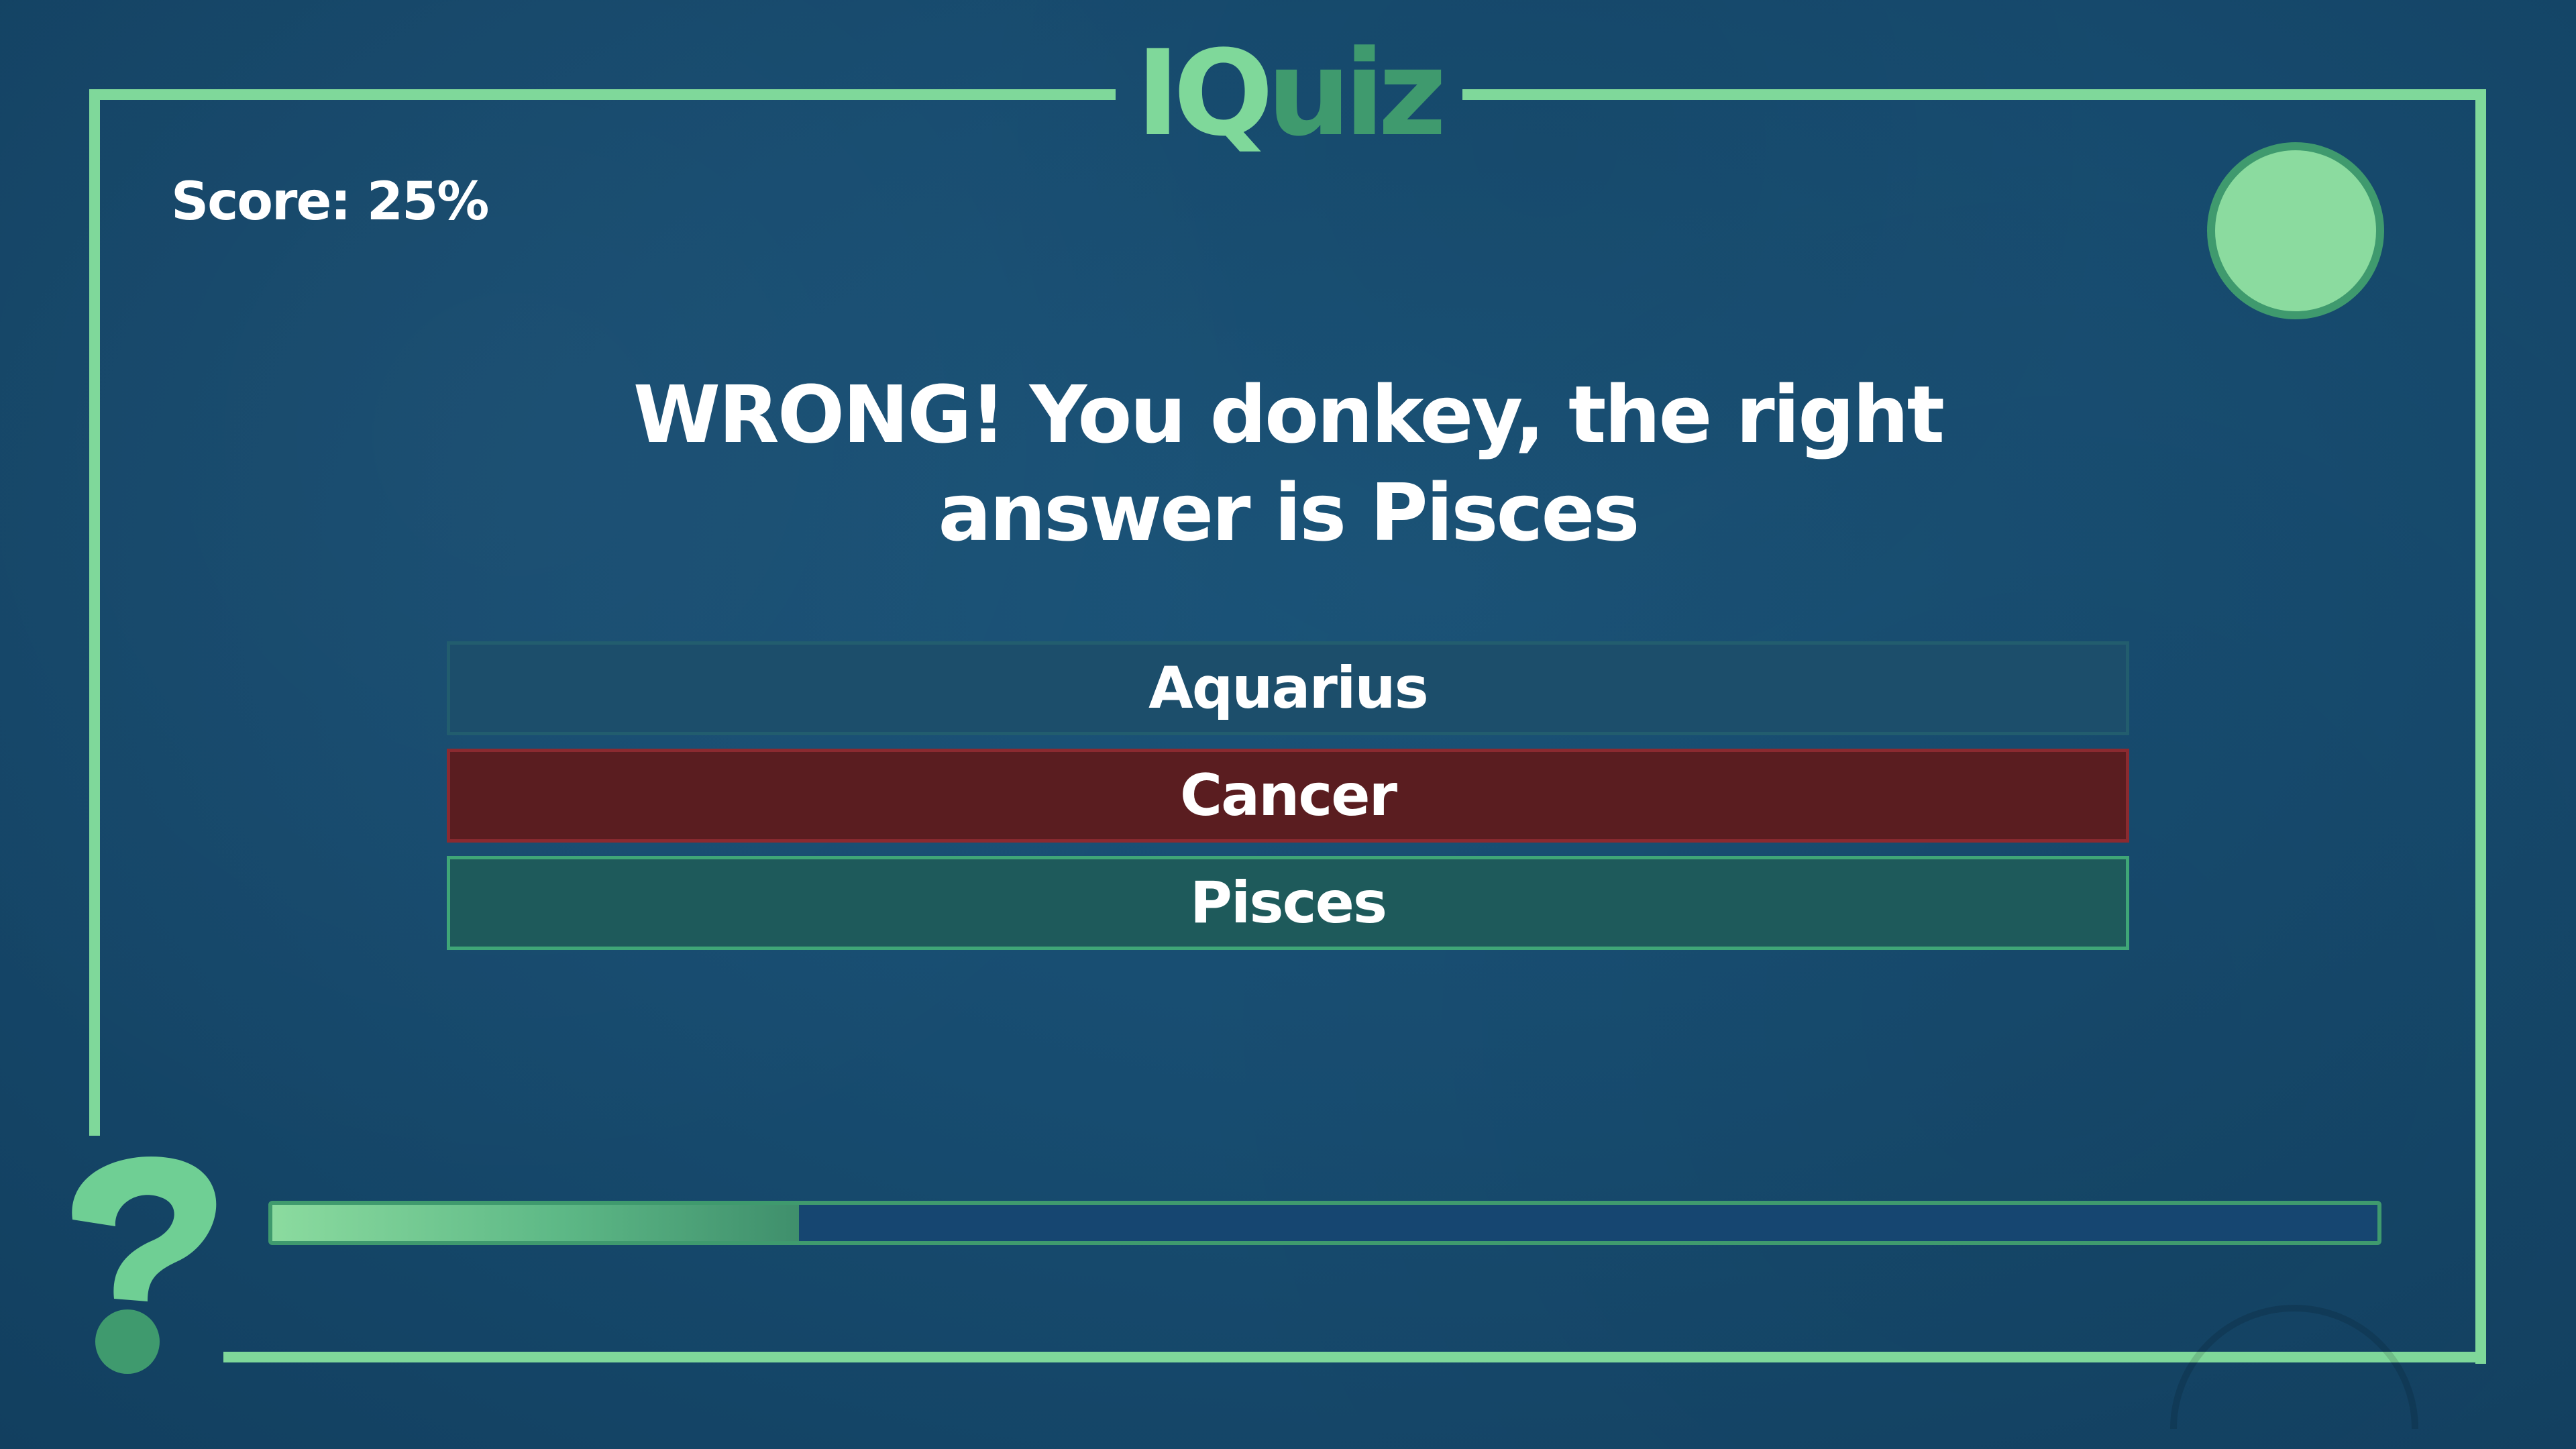 This screenshot has width=2576, height=1449. What do you see at coordinates (1288, 796) in the screenshot?
I see `answer-option-cancer: Cancer` at bounding box center [1288, 796].